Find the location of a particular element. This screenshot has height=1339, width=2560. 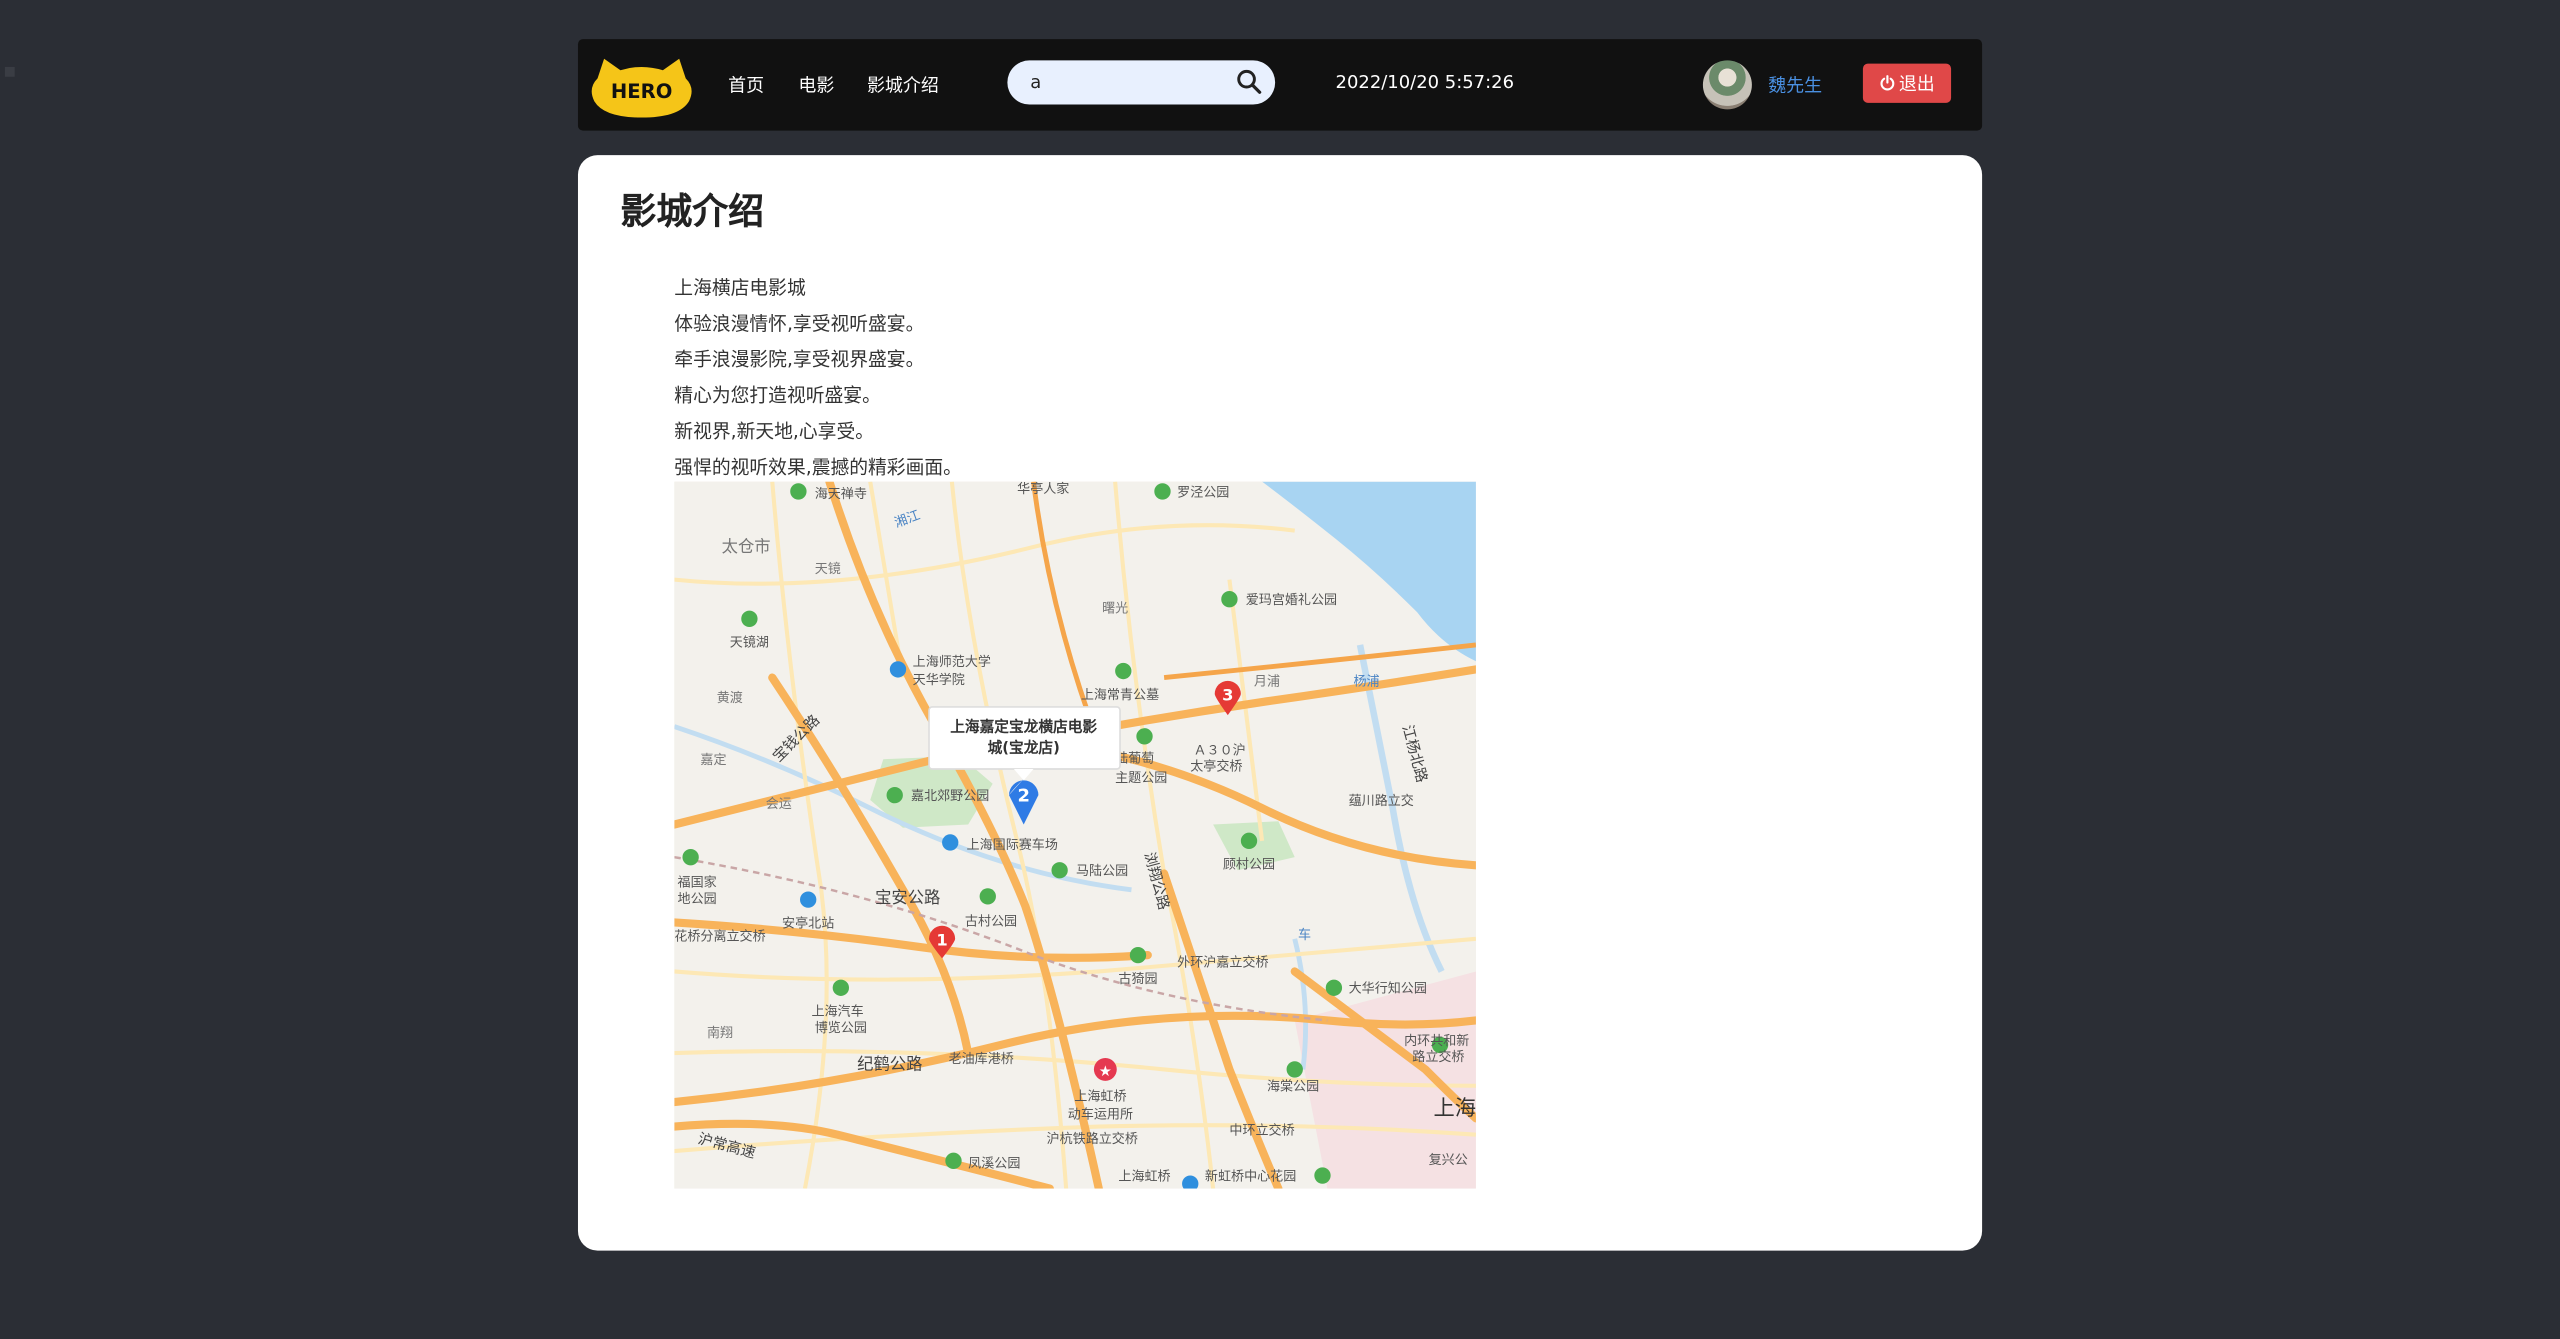

svg-text: 地公园 is located at coordinates (697, 899).